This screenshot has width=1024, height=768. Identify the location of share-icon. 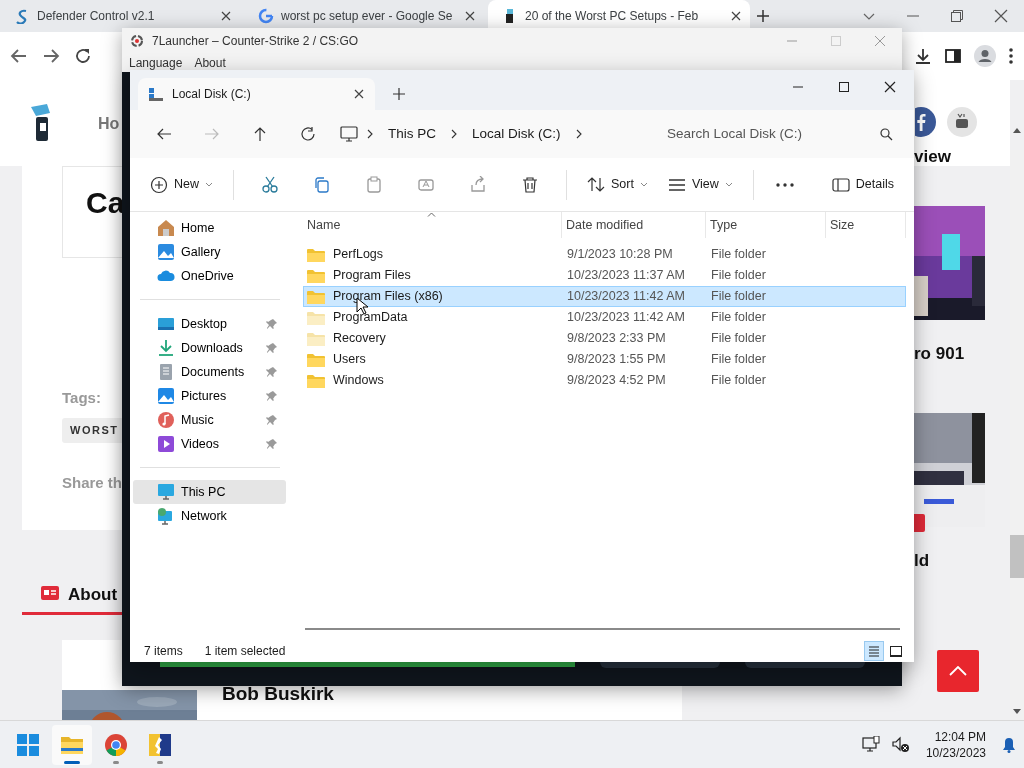
(478, 184).